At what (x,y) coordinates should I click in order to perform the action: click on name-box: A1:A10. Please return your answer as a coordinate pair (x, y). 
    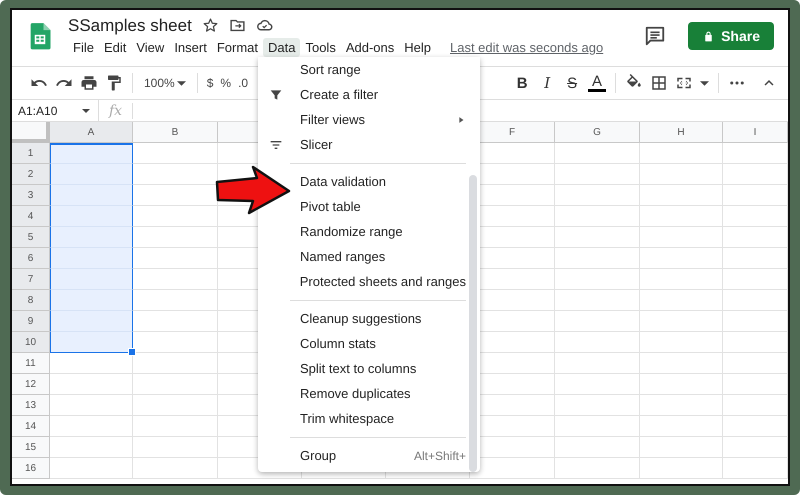
    Looking at the image, I should click on (58, 110).